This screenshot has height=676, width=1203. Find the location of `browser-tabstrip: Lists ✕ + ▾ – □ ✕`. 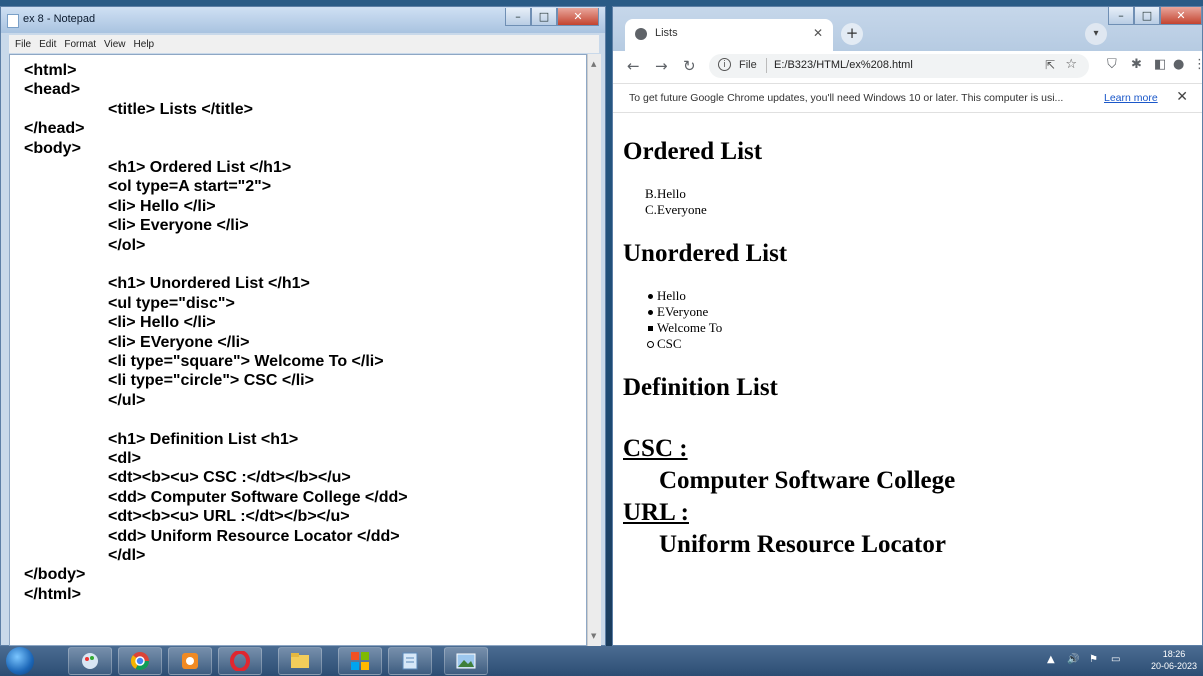

browser-tabstrip: Lists ✕ + ▾ – □ ✕ is located at coordinates (907, 29).